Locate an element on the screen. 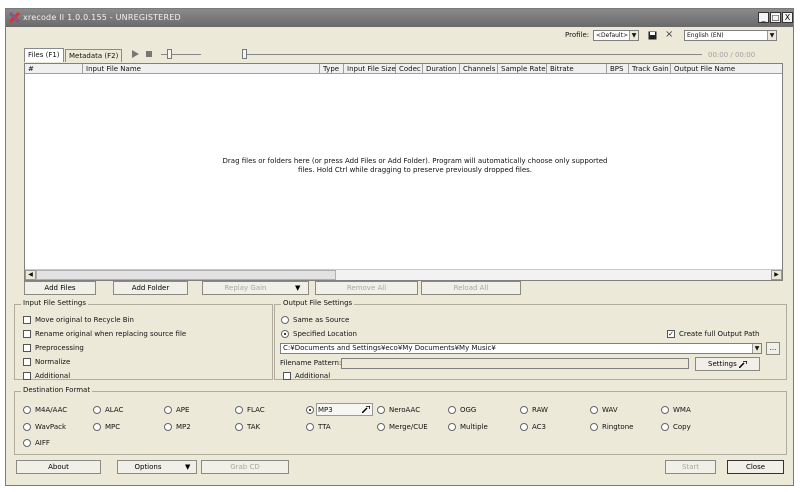  specified-location-radio is located at coordinates (285, 334).